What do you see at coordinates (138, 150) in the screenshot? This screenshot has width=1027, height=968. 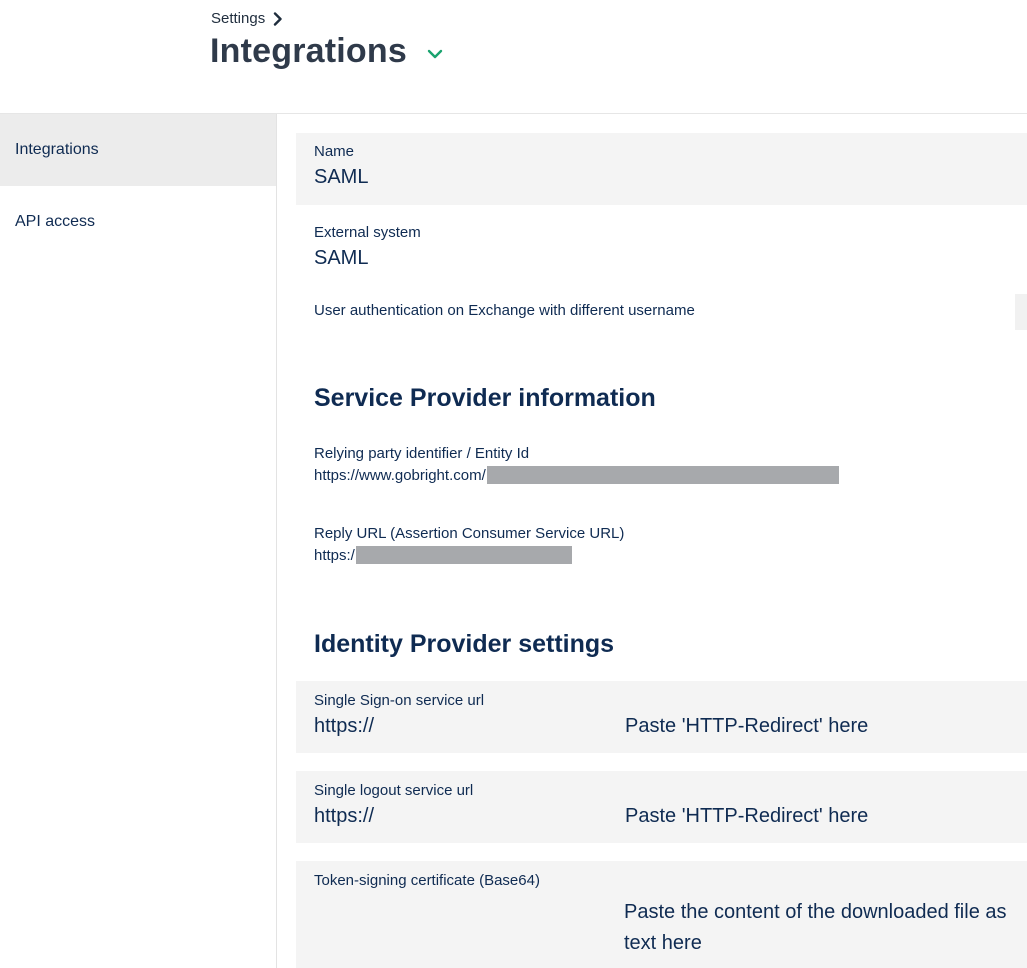 I see `sidebar-item-integrations: Integrations` at bounding box center [138, 150].